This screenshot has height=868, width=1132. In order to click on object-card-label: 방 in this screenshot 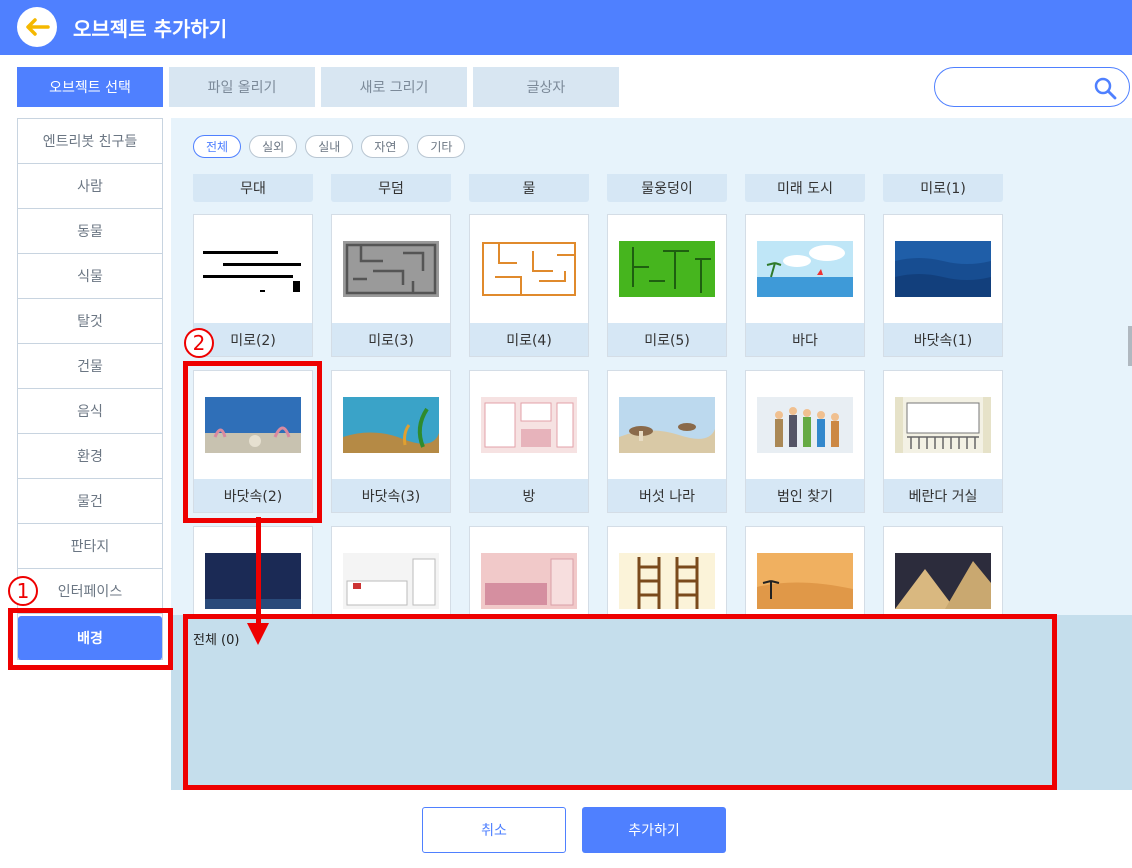, I will do `click(529, 495)`.